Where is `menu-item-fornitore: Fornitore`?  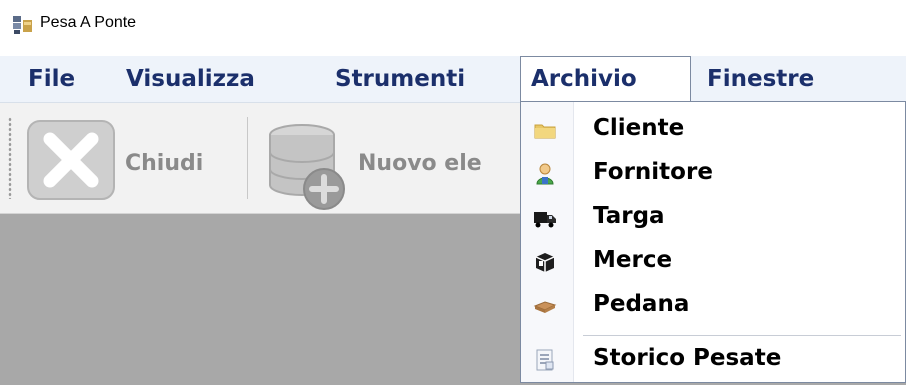
menu-item-fornitore: Fornitore is located at coordinates (713, 174).